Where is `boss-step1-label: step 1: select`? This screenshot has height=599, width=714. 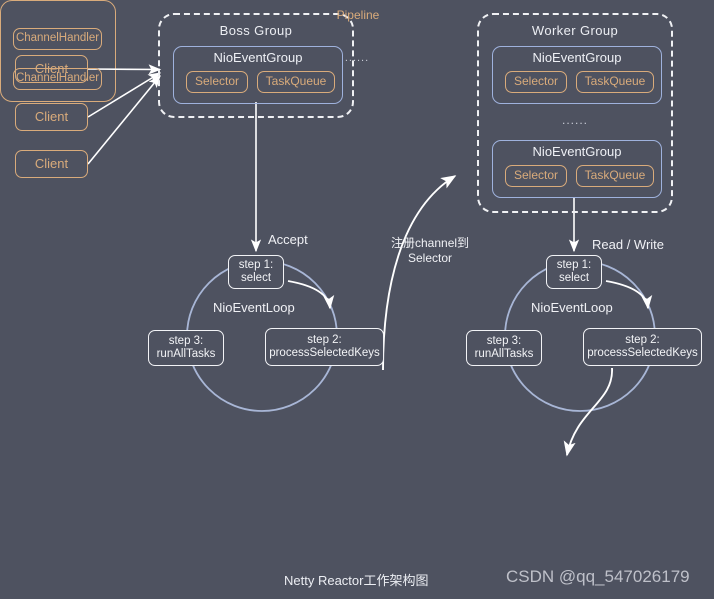
boss-step1-label: step 1: select is located at coordinates (256, 271).